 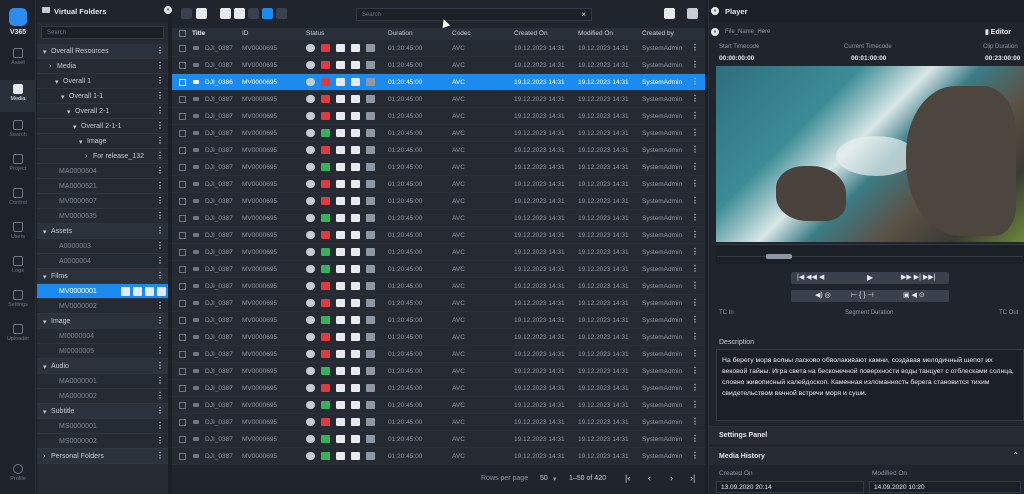 What do you see at coordinates (253, 13) in the screenshot?
I see `image-filter-icon` at bounding box center [253, 13].